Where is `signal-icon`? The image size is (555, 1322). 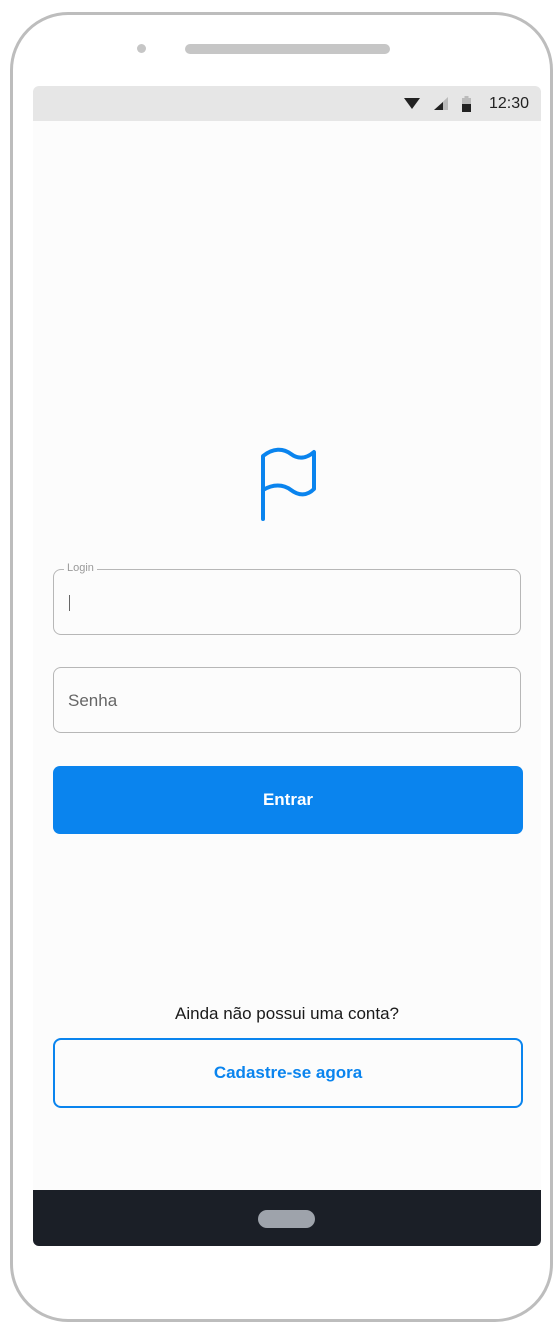
signal-icon is located at coordinates (440, 103).